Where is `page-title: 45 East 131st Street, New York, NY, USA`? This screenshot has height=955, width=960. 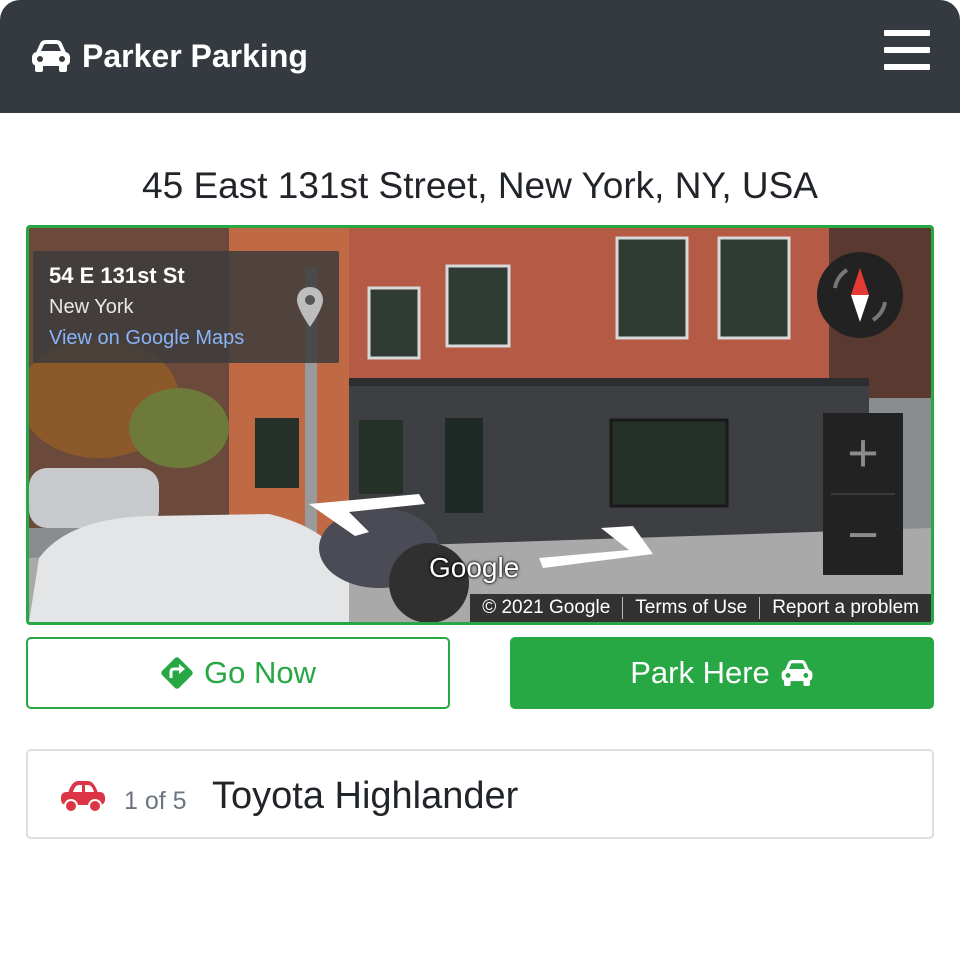
page-title: 45 East 131st Street, New York, NY, USA is located at coordinates (480, 185).